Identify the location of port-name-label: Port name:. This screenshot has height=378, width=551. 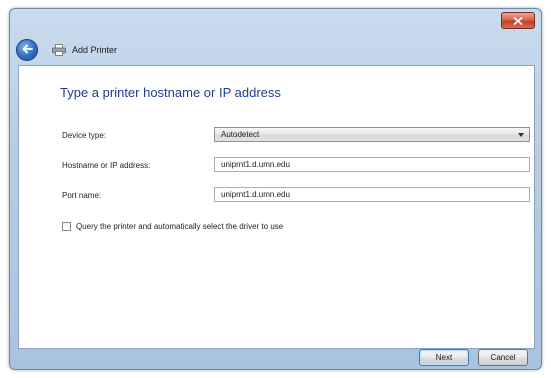
(82, 195).